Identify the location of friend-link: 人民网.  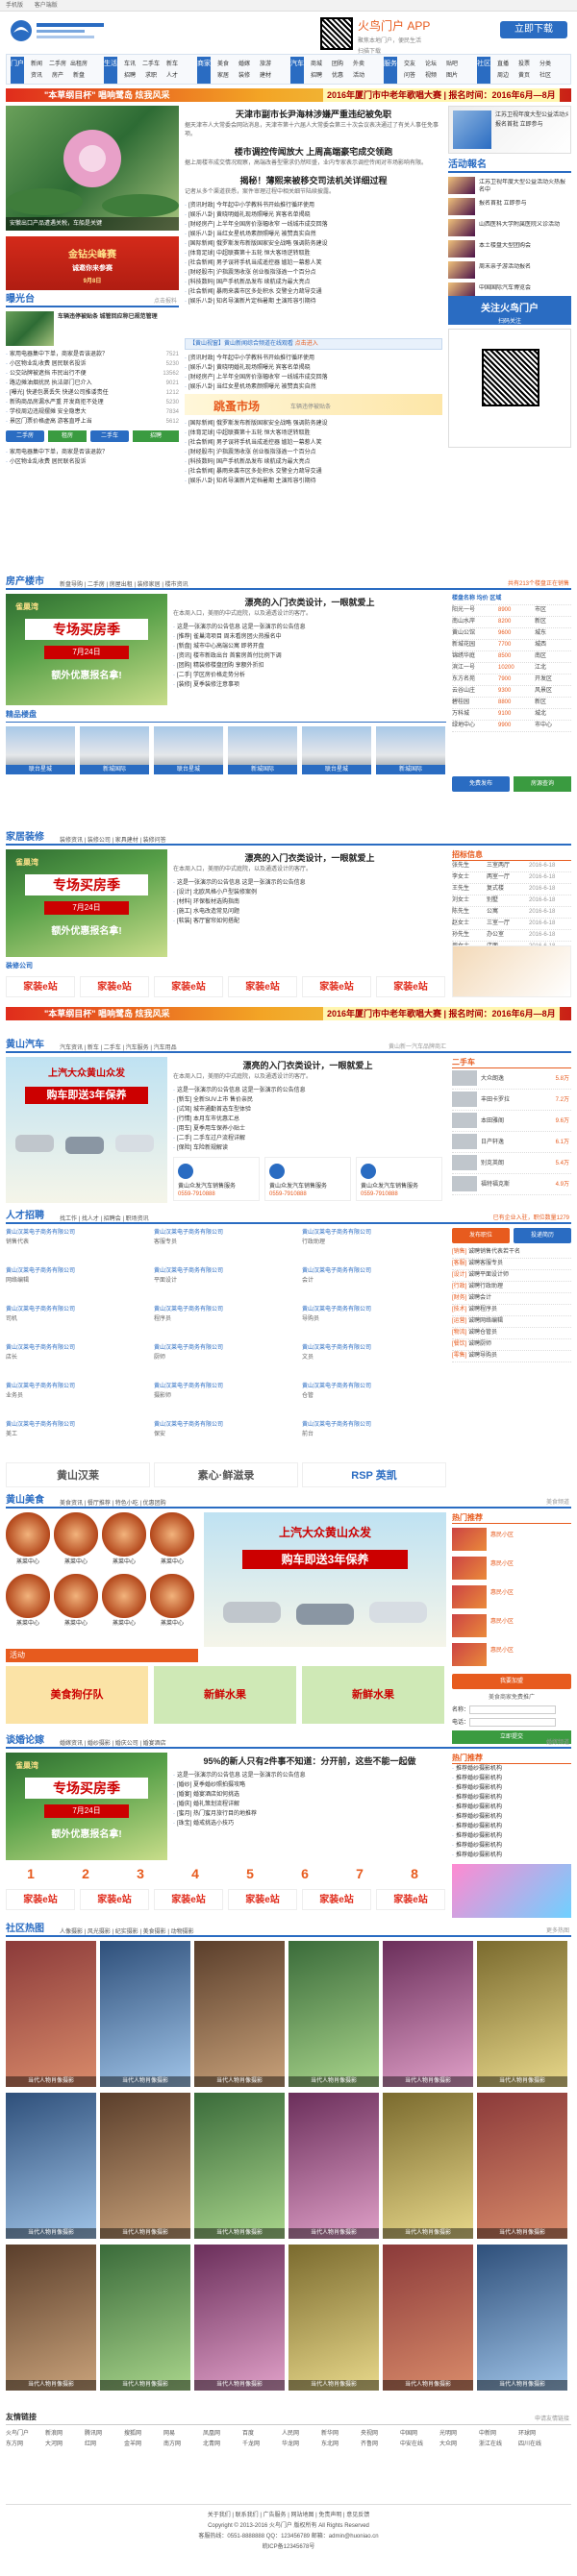
(302, 2434).